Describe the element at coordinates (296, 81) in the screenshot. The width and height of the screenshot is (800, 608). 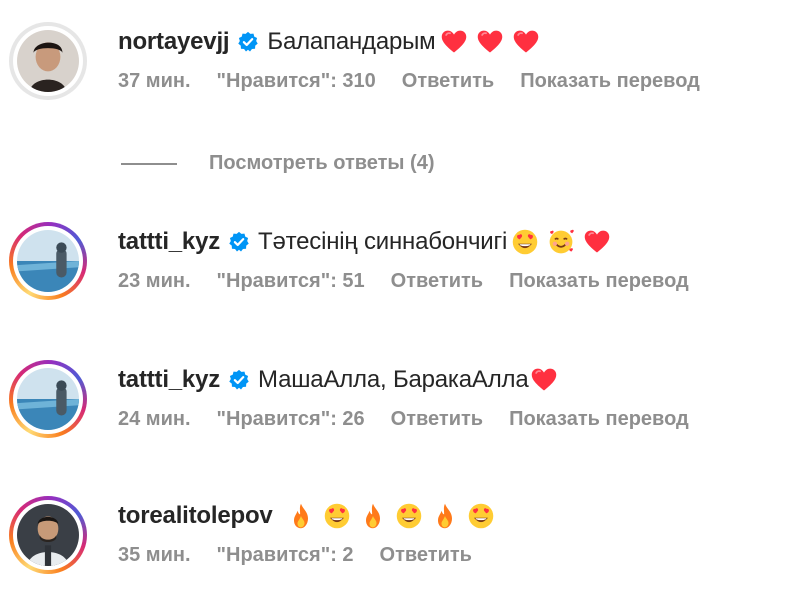
I see `likes-count: "Нравится": 310` at that location.